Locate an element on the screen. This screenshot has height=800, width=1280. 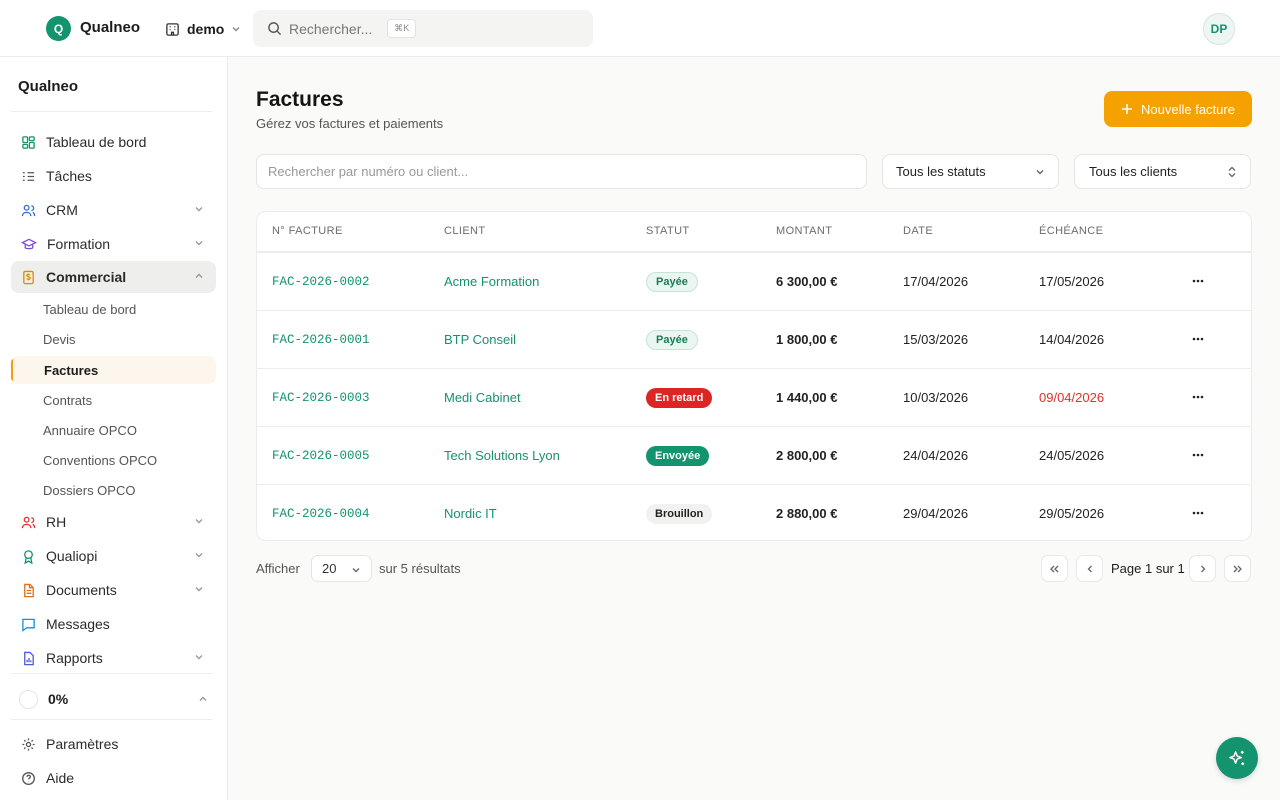
invoice-date: 29/04/2026 is located at coordinates (936, 513).